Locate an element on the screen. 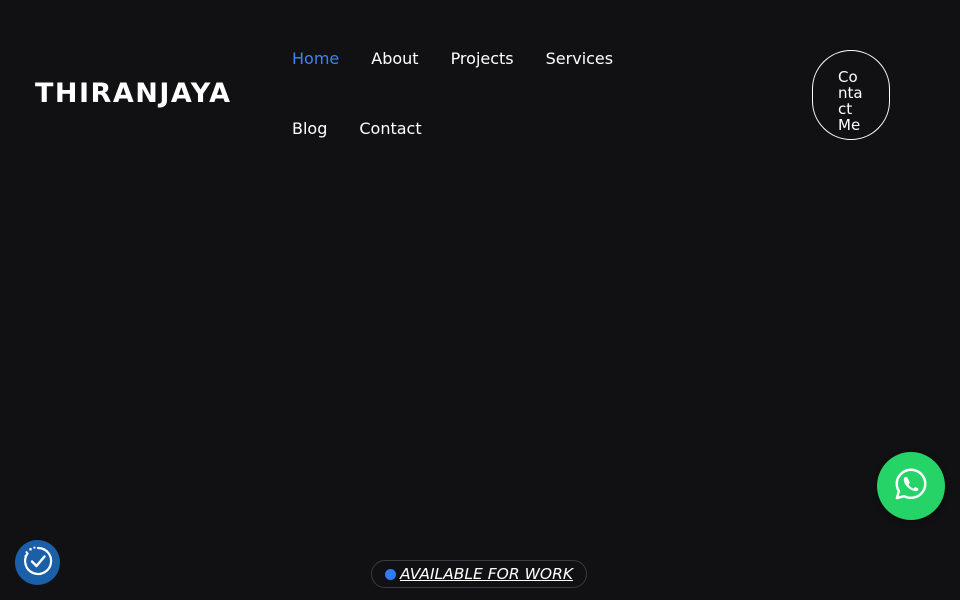 This screenshot has width=960, height=600. accessibility-icon is located at coordinates (38, 563).